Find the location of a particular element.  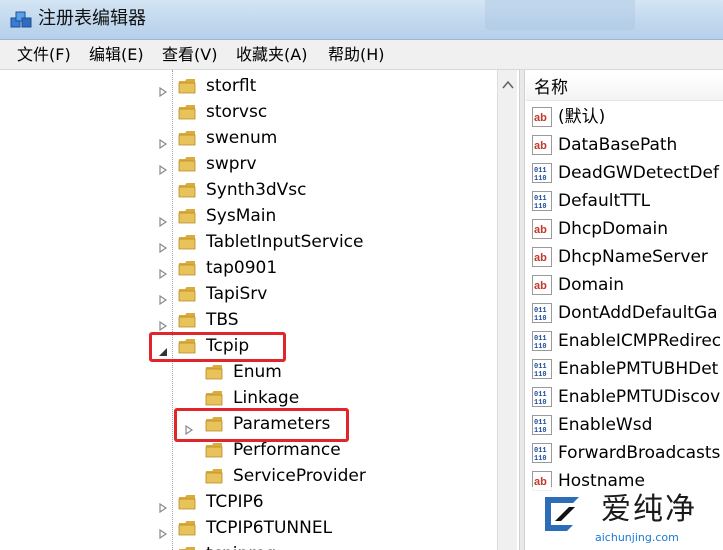

value-row: ab (默认) is located at coordinates (624, 117).